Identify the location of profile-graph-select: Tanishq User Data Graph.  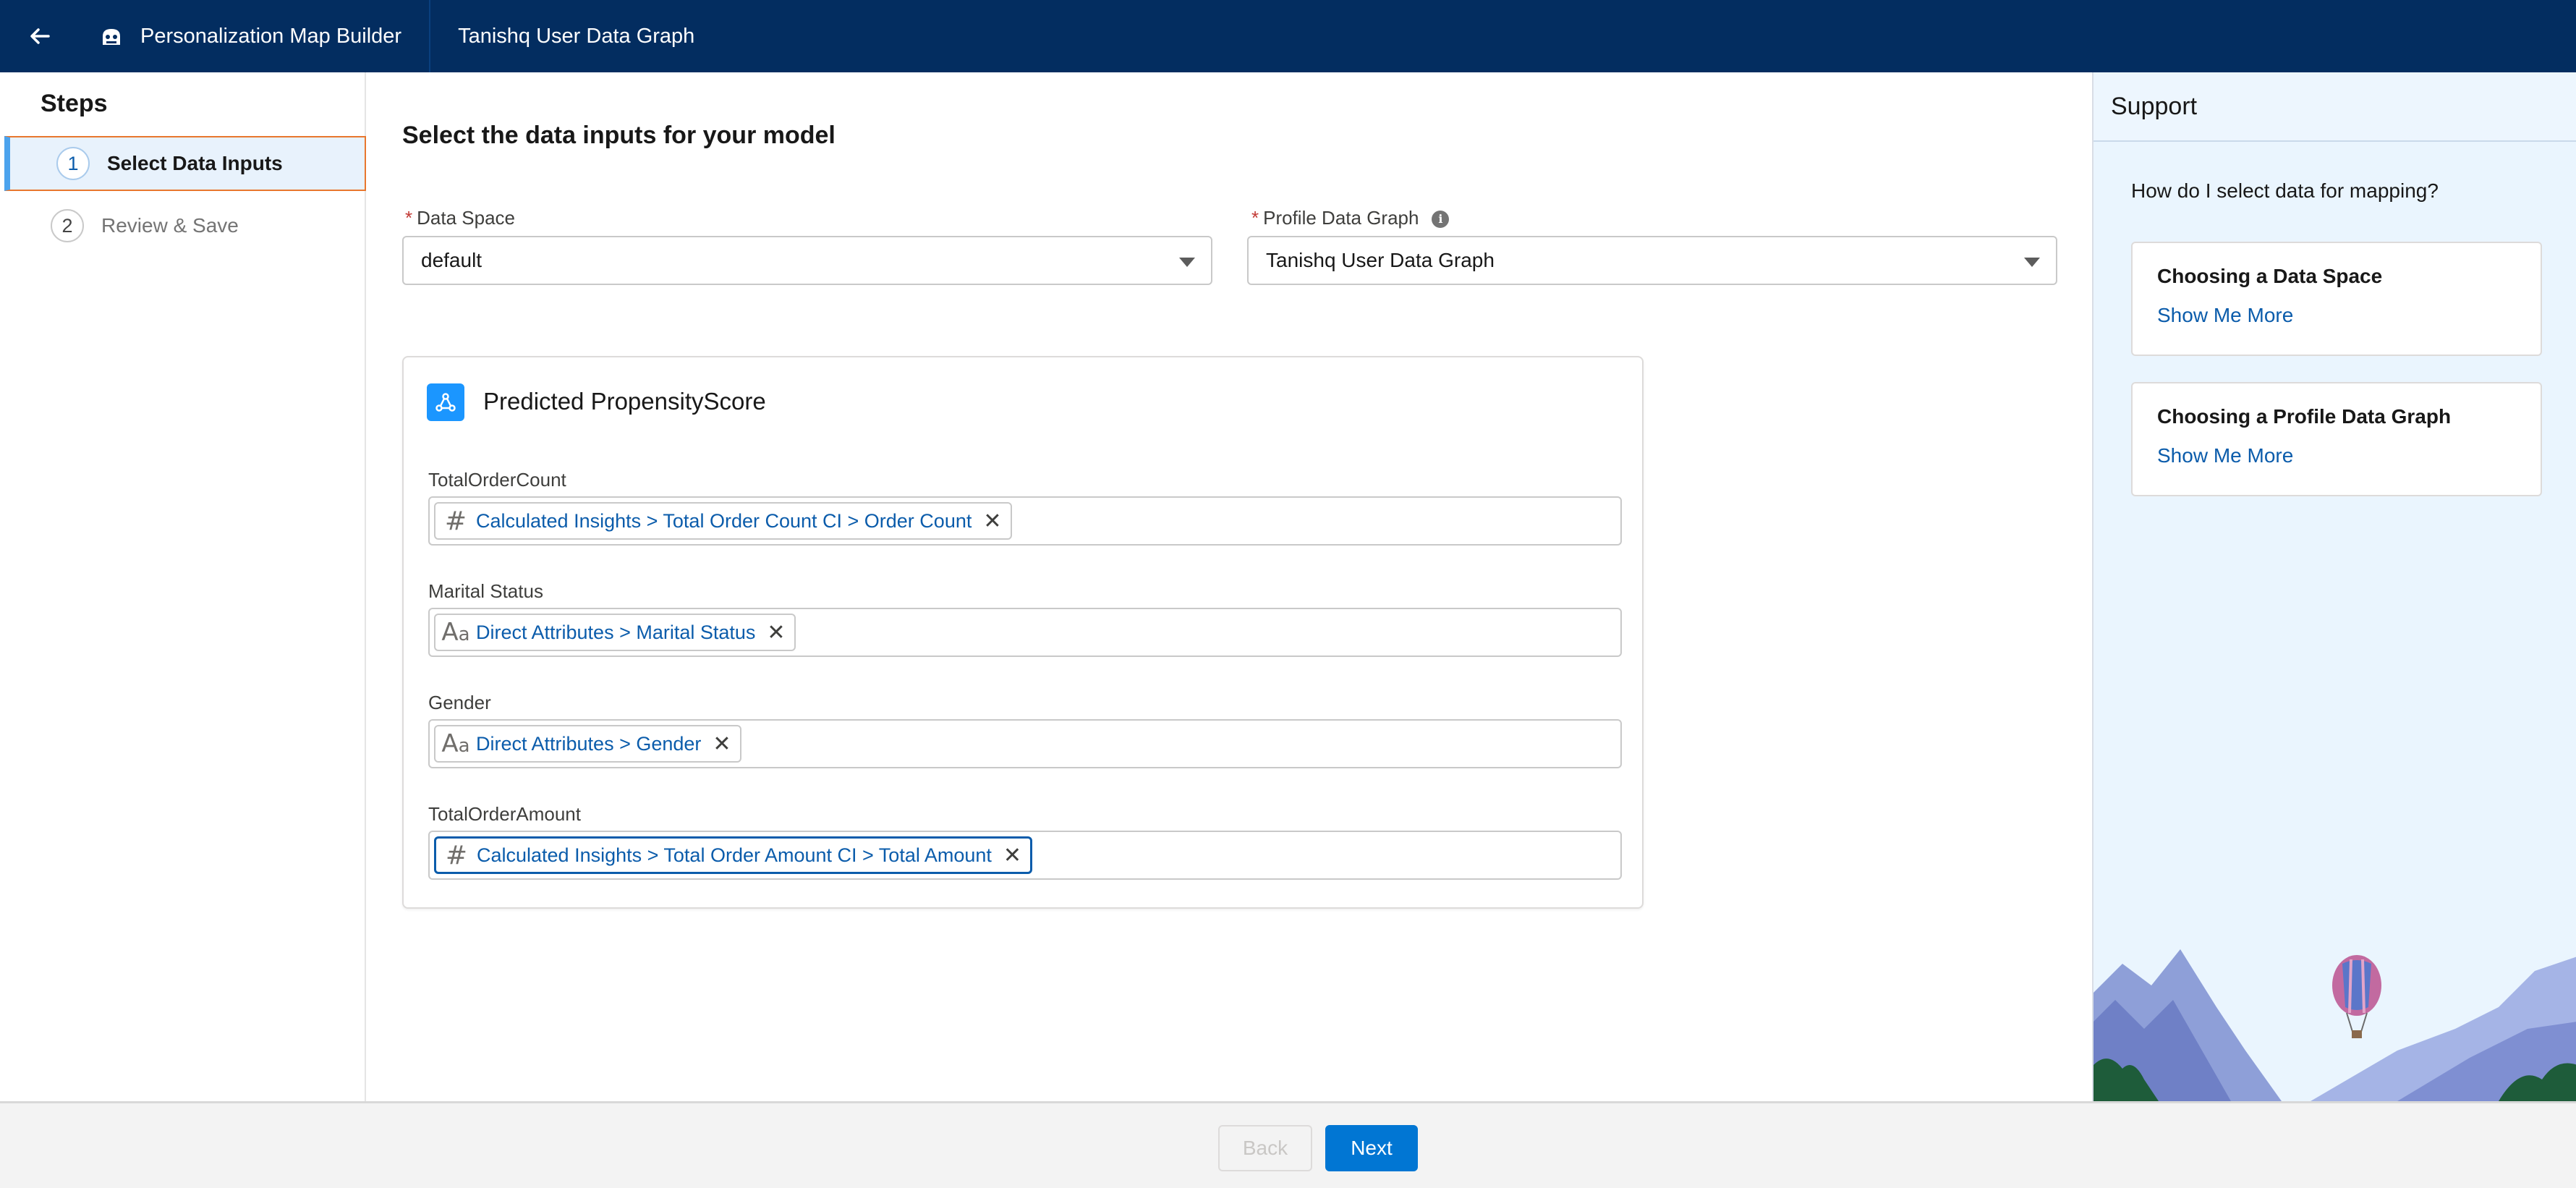
(1652, 260).